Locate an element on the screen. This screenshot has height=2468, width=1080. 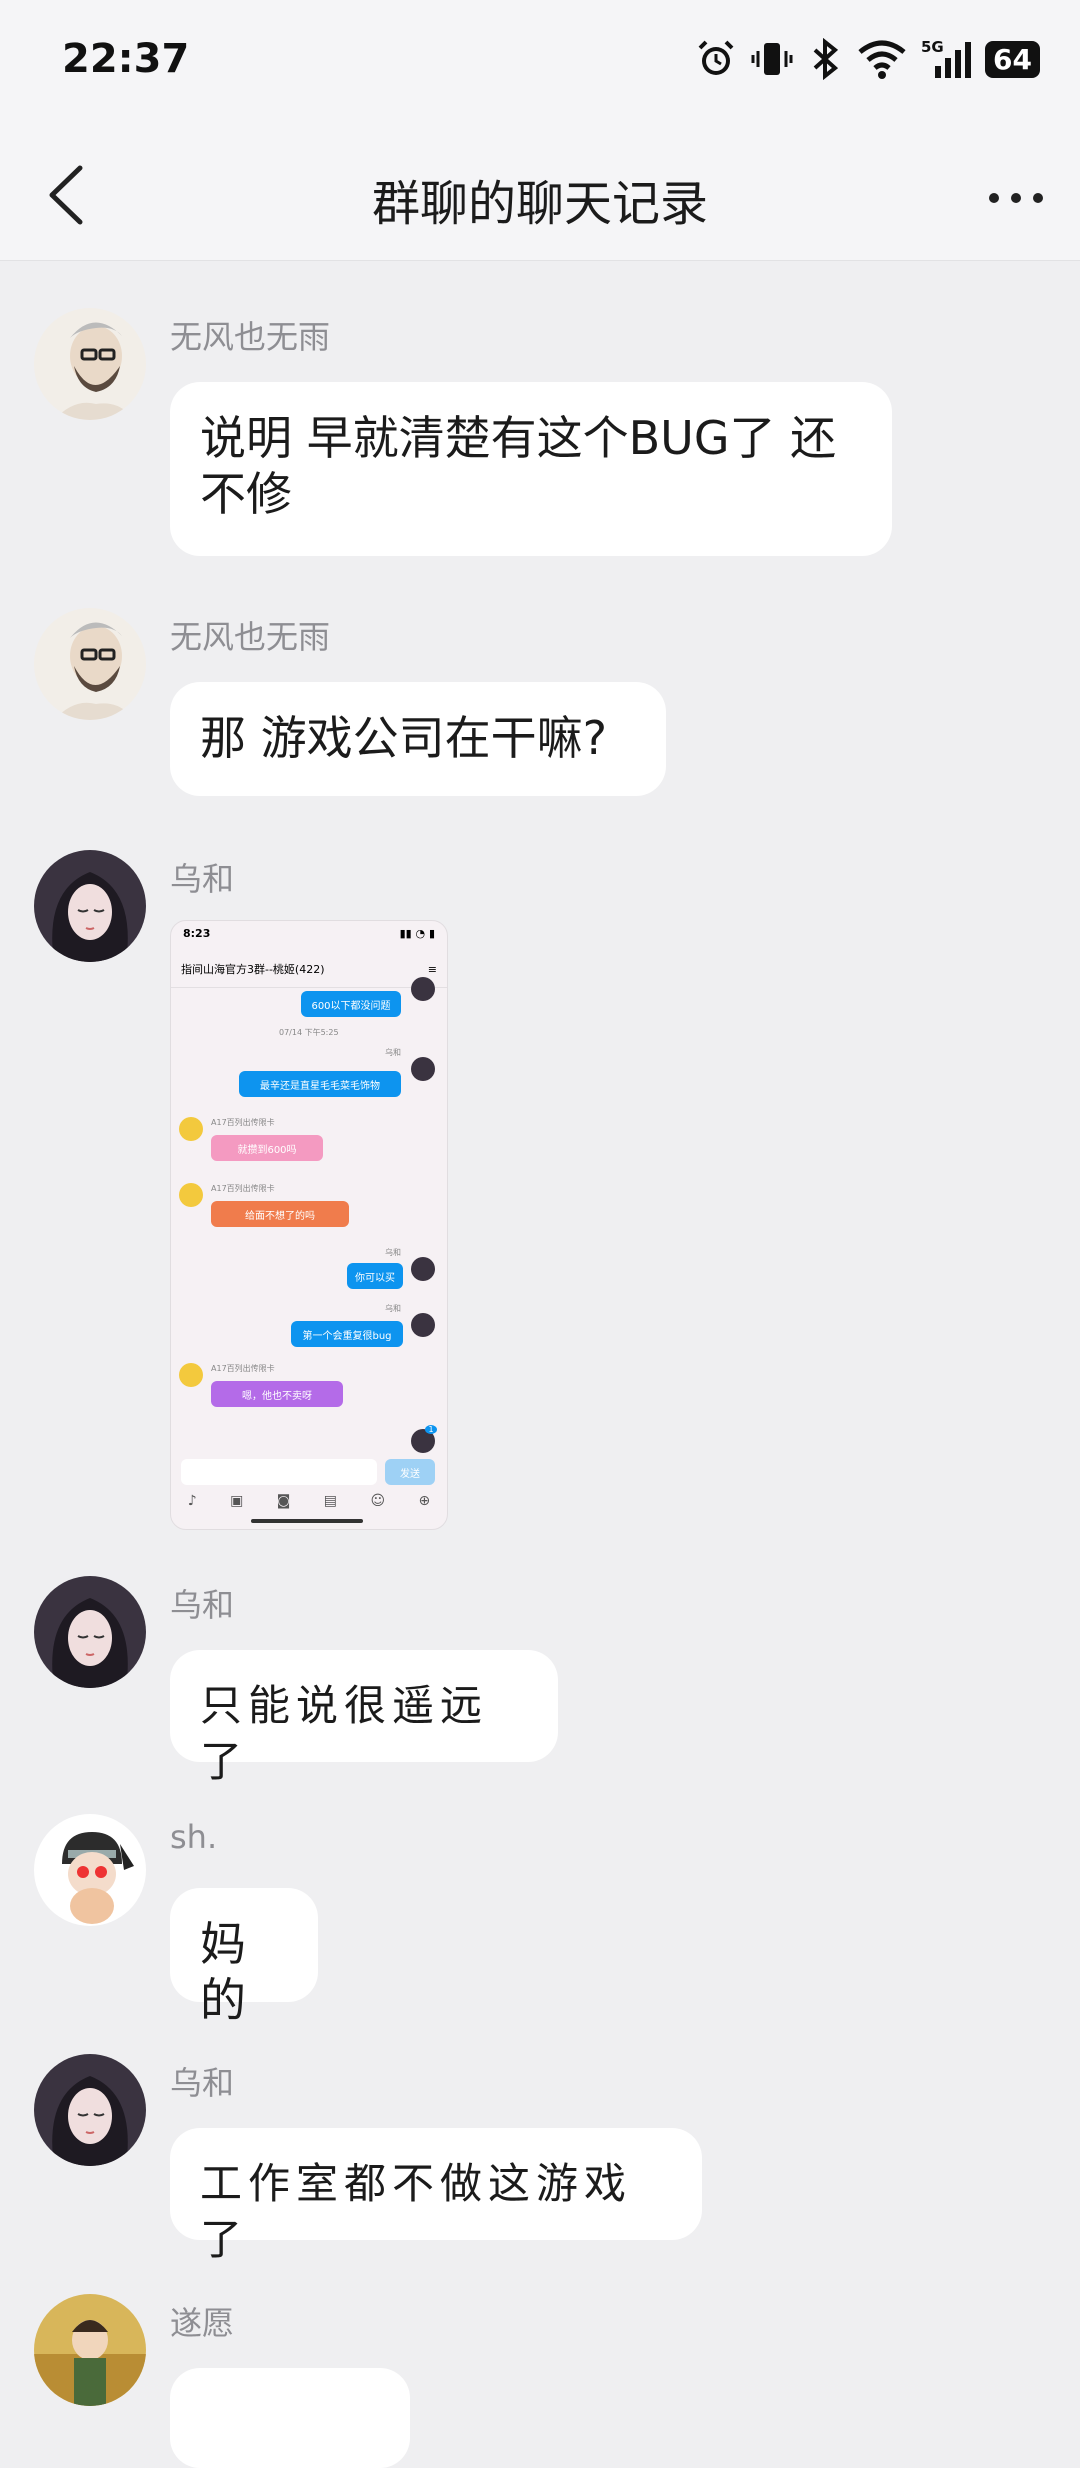
status-icons: 5G 64 is located at coordinates (867, 59).